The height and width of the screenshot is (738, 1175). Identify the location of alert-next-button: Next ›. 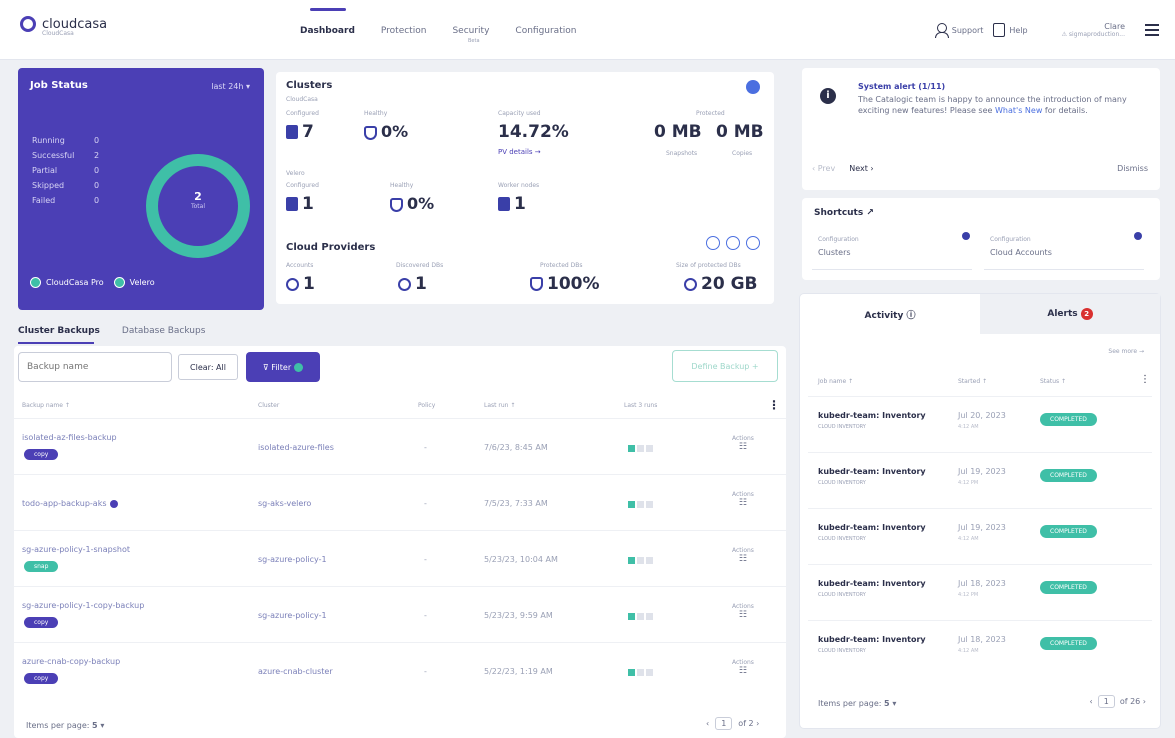
(861, 168).